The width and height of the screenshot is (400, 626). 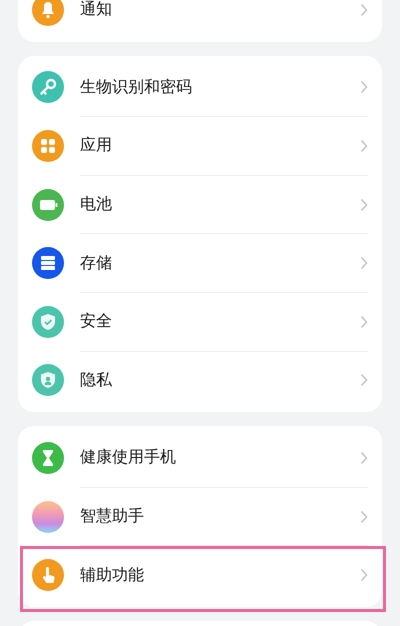 What do you see at coordinates (200, 263) in the screenshot?
I see `settings-item: 存储` at bounding box center [200, 263].